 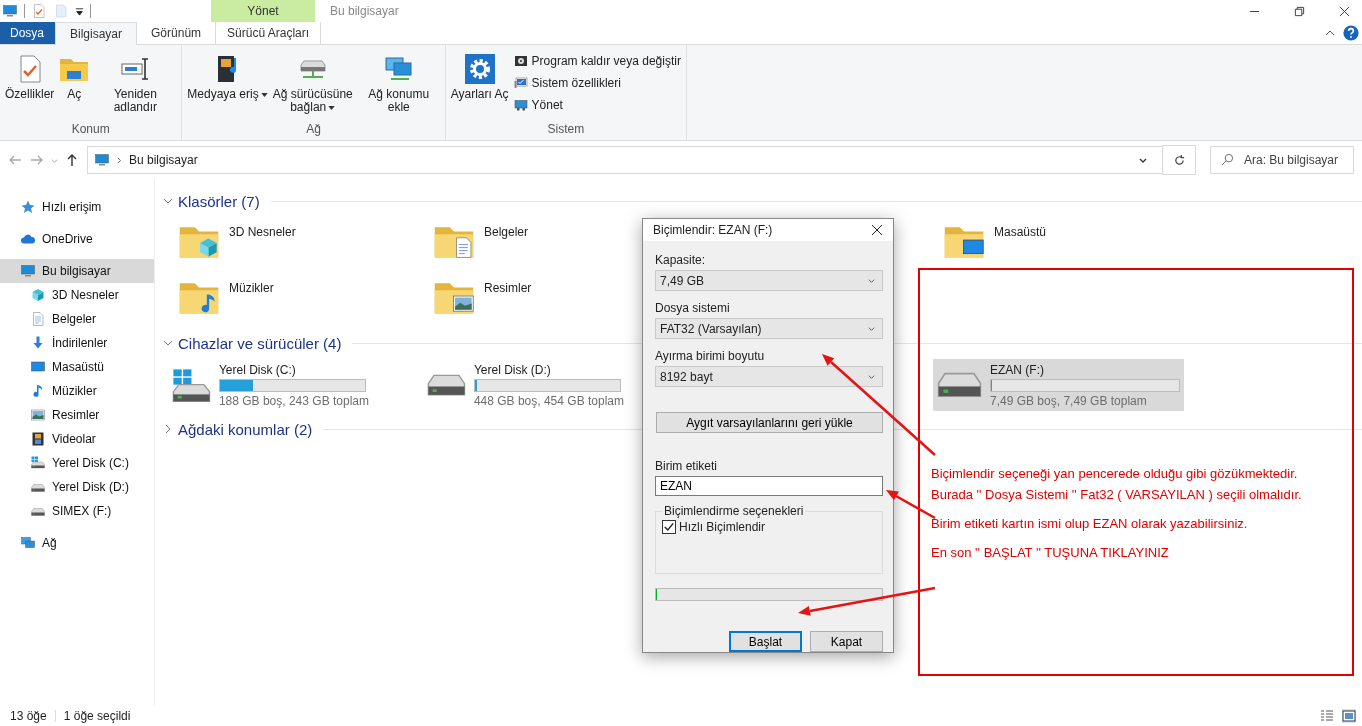 What do you see at coordinates (96, 33) in the screenshot?
I see `ribbon-tab: Bilgisayar` at bounding box center [96, 33].